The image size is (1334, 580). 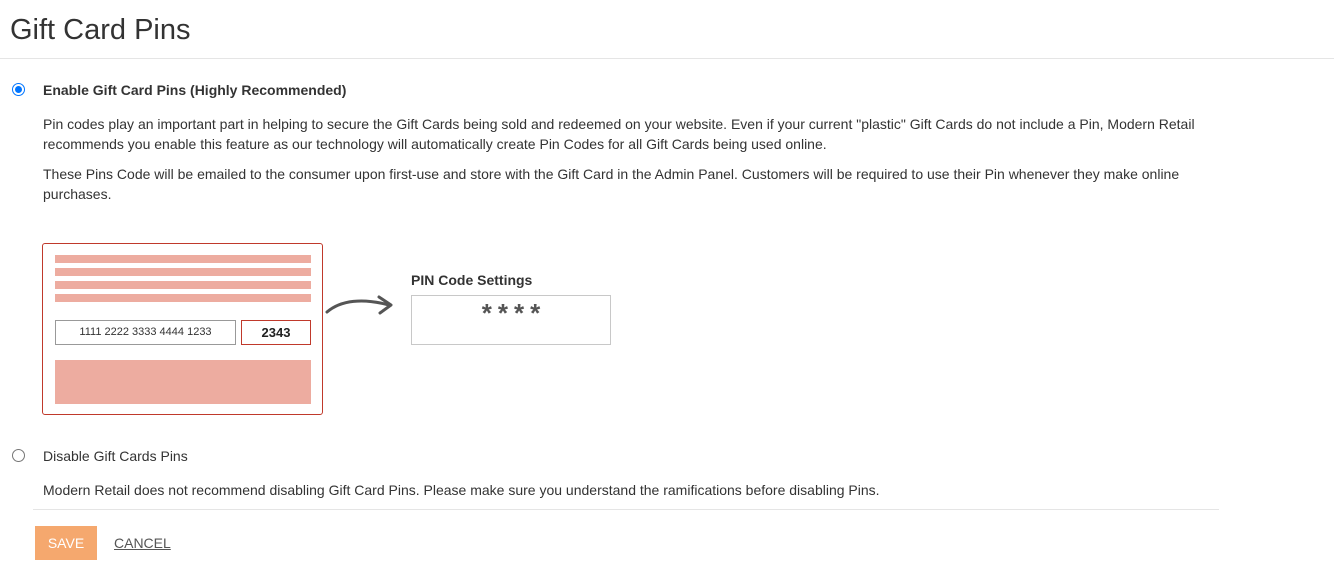 What do you see at coordinates (18, 455) in the screenshot?
I see `disable-pins-radio` at bounding box center [18, 455].